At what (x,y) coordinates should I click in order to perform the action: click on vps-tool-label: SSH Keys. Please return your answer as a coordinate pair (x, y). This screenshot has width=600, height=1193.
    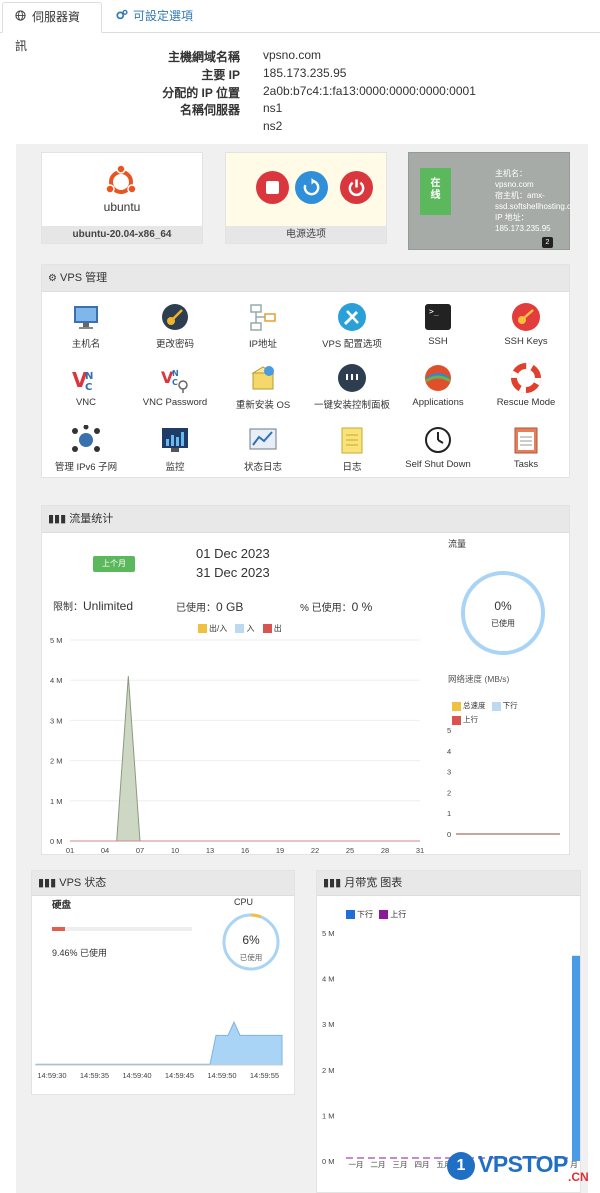
    Looking at the image, I should click on (526, 341).